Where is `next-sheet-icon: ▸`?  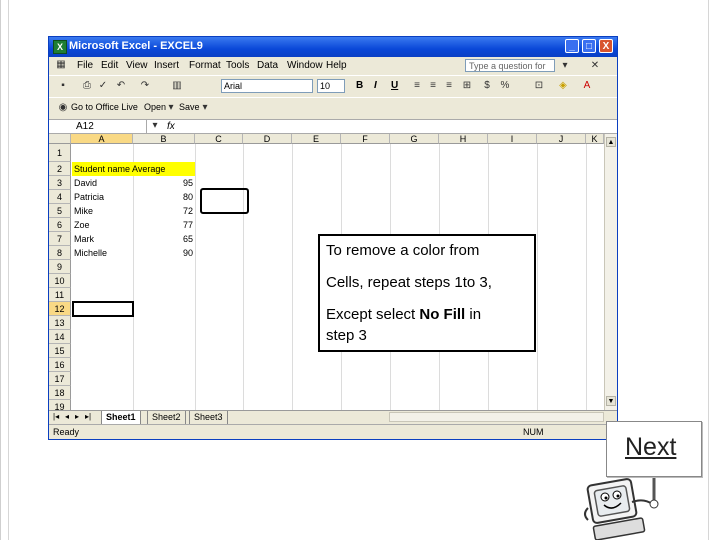 next-sheet-icon: ▸ is located at coordinates (77, 416).